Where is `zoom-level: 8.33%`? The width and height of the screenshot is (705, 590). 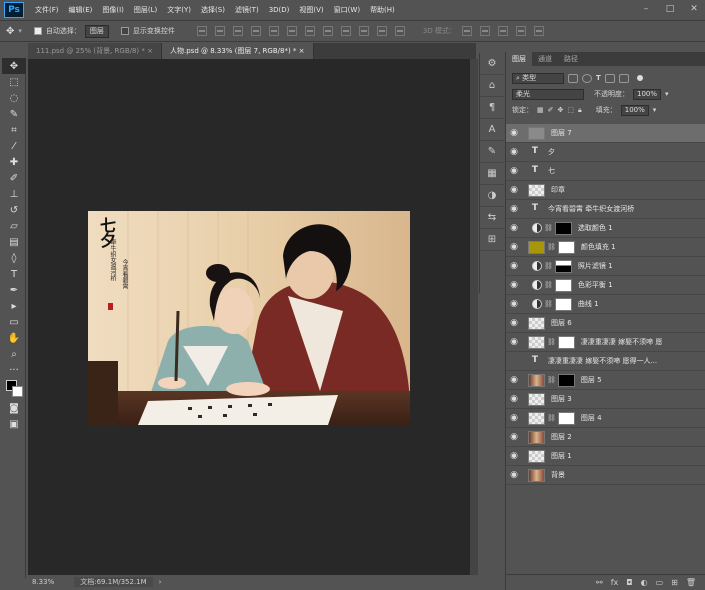
zoom-level: 8.33% is located at coordinates (43, 582).